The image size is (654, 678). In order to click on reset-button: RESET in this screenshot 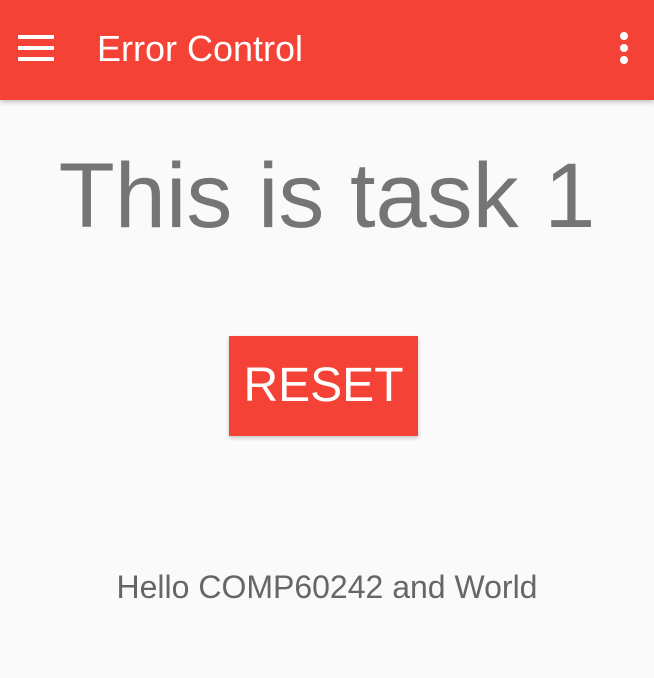, I will do `click(323, 386)`.